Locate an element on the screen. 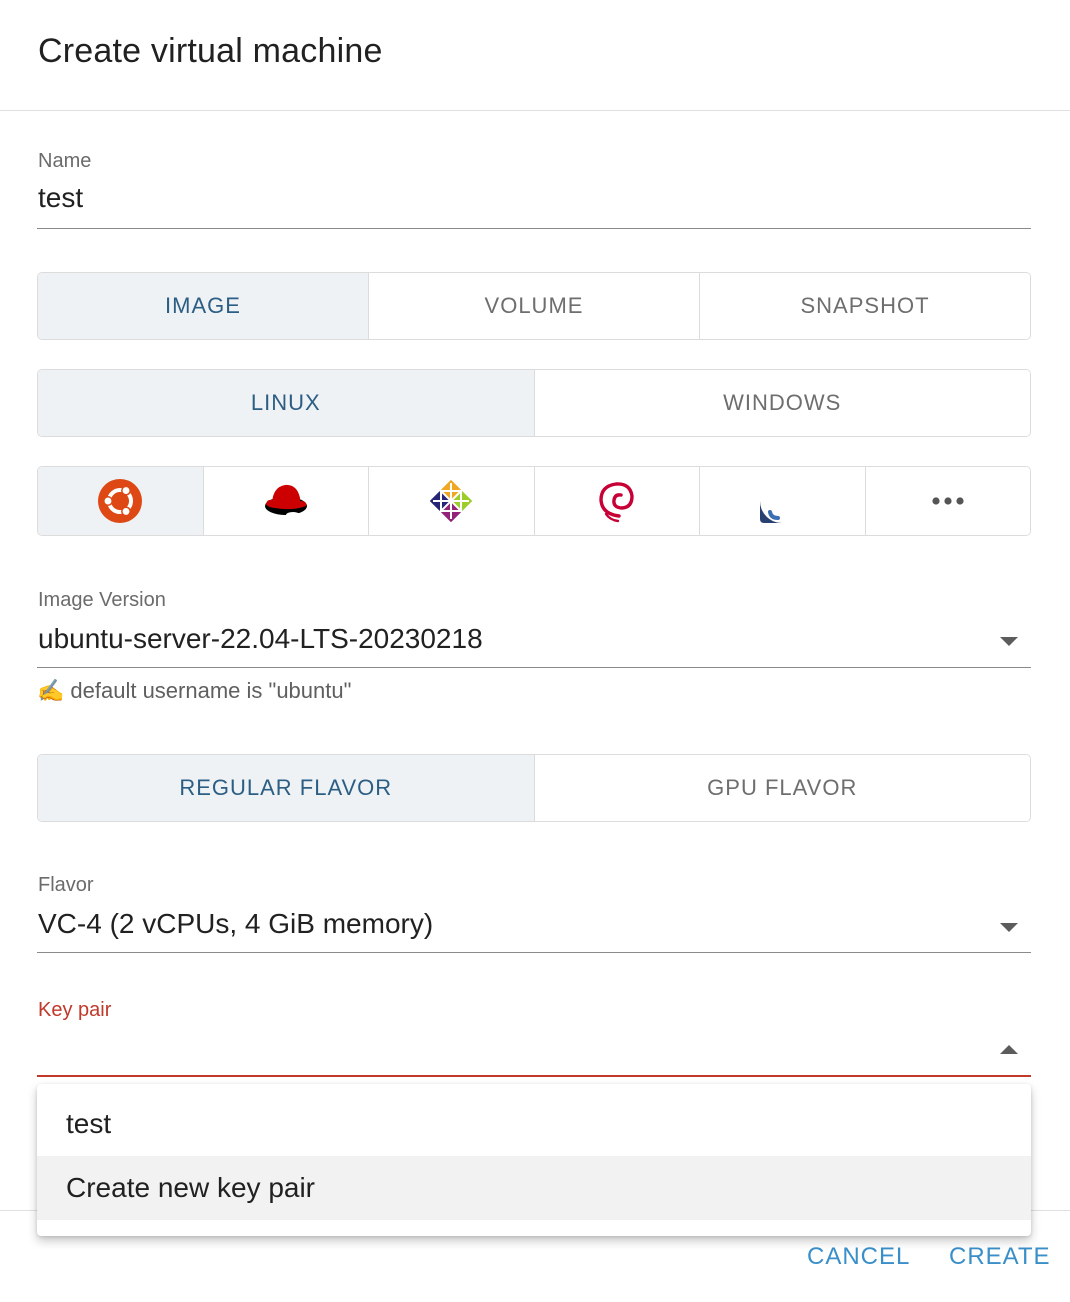  source-tab-image: IMAGE is located at coordinates (203, 306).